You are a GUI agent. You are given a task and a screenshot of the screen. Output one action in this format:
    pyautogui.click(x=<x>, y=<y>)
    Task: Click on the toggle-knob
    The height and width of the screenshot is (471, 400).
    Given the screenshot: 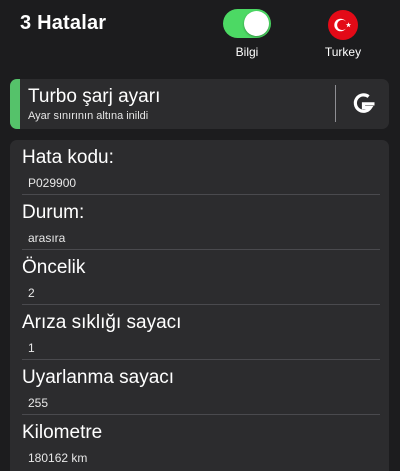 What is the action you would take?
    pyautogui.click(x=256, y=23)
    